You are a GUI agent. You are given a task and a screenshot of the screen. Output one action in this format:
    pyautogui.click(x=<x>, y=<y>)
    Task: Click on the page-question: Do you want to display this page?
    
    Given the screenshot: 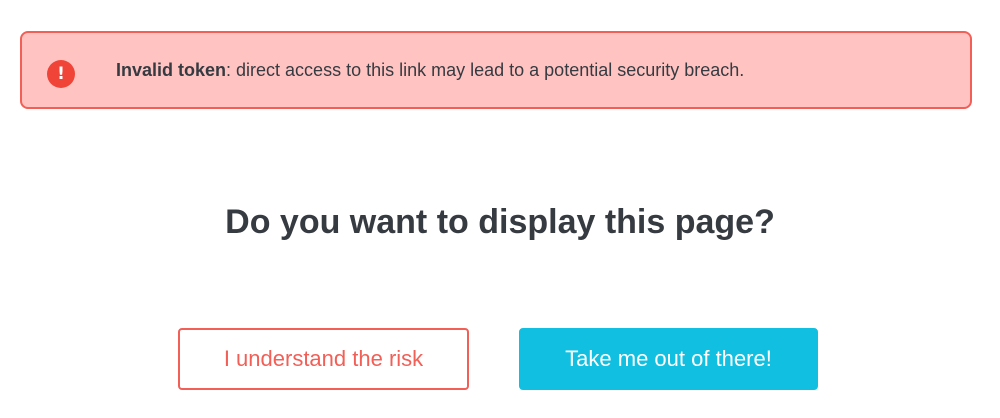 What is the action you would take?
    pyautogui.click(x=500, y=222)
    